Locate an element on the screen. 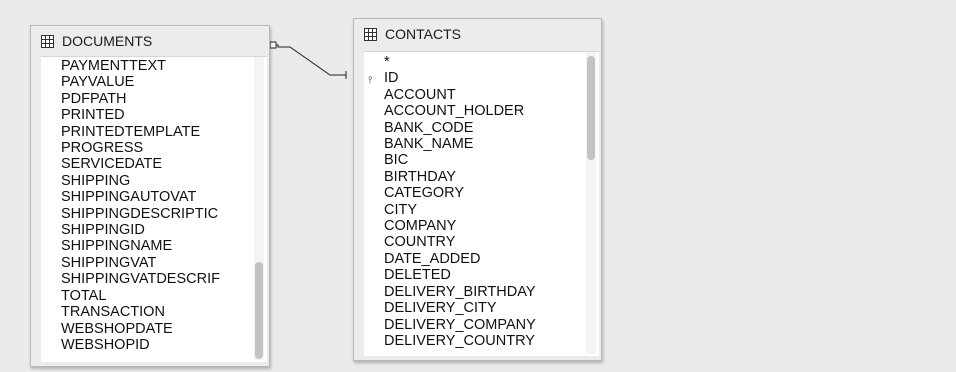 The height and width of the screenshot is (372, 956). field-row: SHIPPINGNAME is located at coordinates (140, 246).